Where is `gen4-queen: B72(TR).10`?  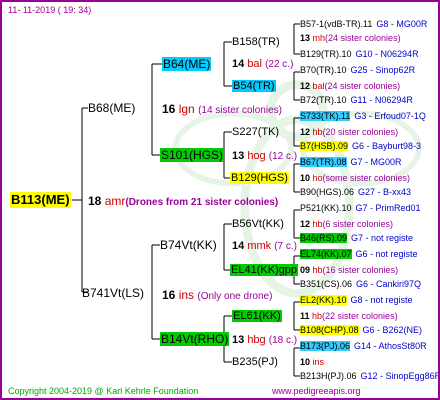
gen4-queen: B72(TR).10 is located at coordinates (323, 100).